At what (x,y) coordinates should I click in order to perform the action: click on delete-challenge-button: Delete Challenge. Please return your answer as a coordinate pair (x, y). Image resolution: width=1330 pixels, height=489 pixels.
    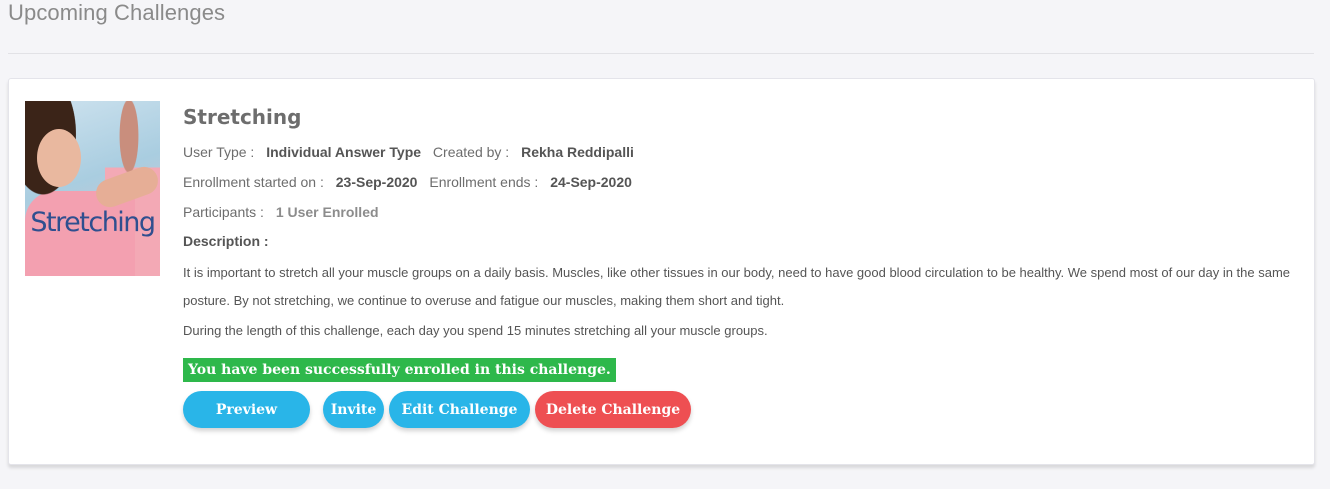
    Looking at the image, I should click on (613, 409).